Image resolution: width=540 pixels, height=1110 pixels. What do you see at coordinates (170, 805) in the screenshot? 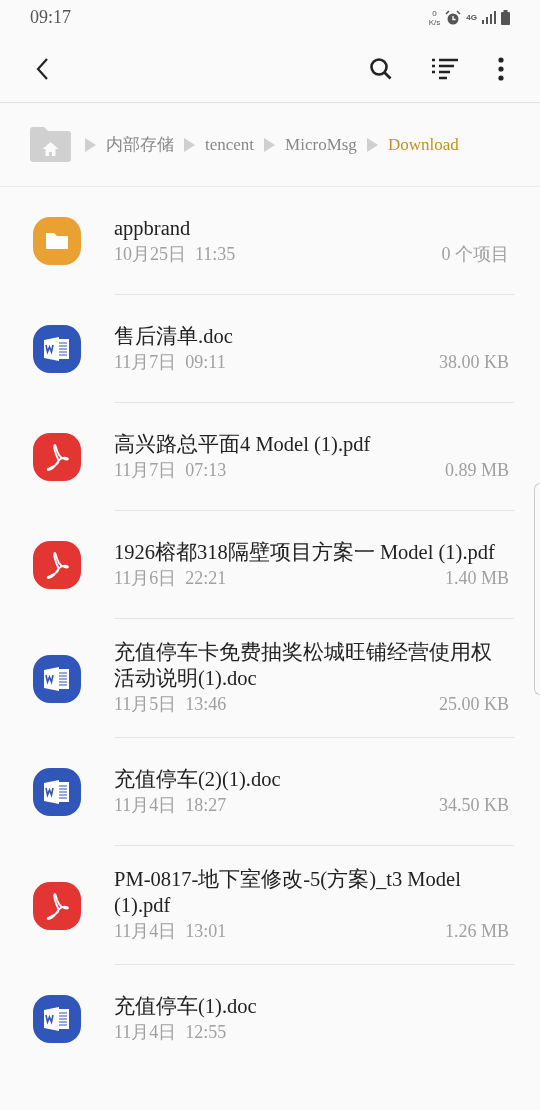
I see `file-date: 11月4日 18:27` at bounding box center [170, 805].